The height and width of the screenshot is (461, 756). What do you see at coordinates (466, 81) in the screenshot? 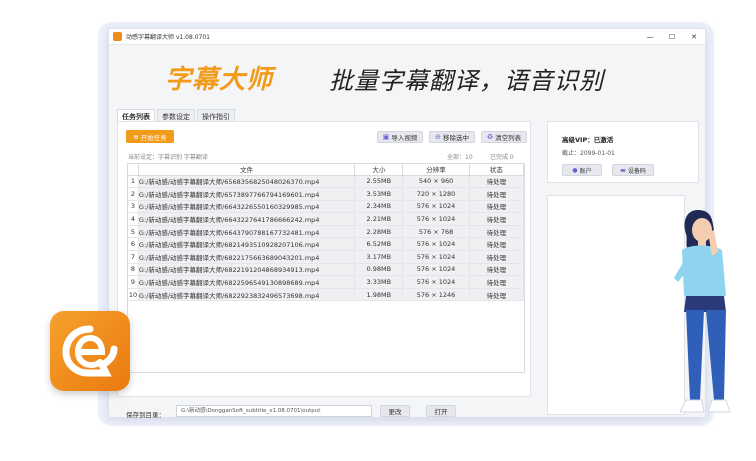
I see `banner-slogan: 批量字幕翻译，语音识别` at bounding box center [466, 81].